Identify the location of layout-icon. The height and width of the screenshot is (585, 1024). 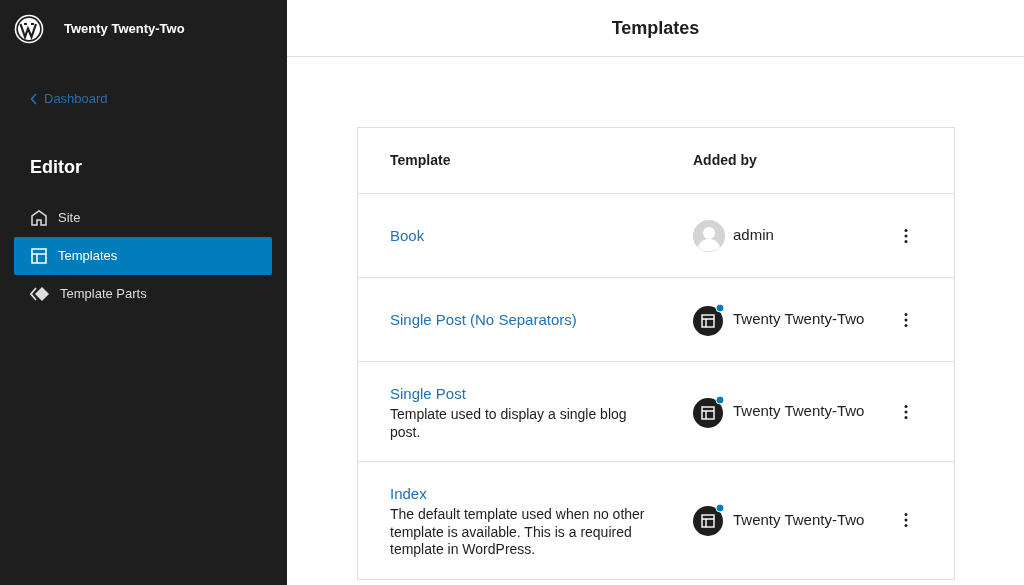
(39, 255).